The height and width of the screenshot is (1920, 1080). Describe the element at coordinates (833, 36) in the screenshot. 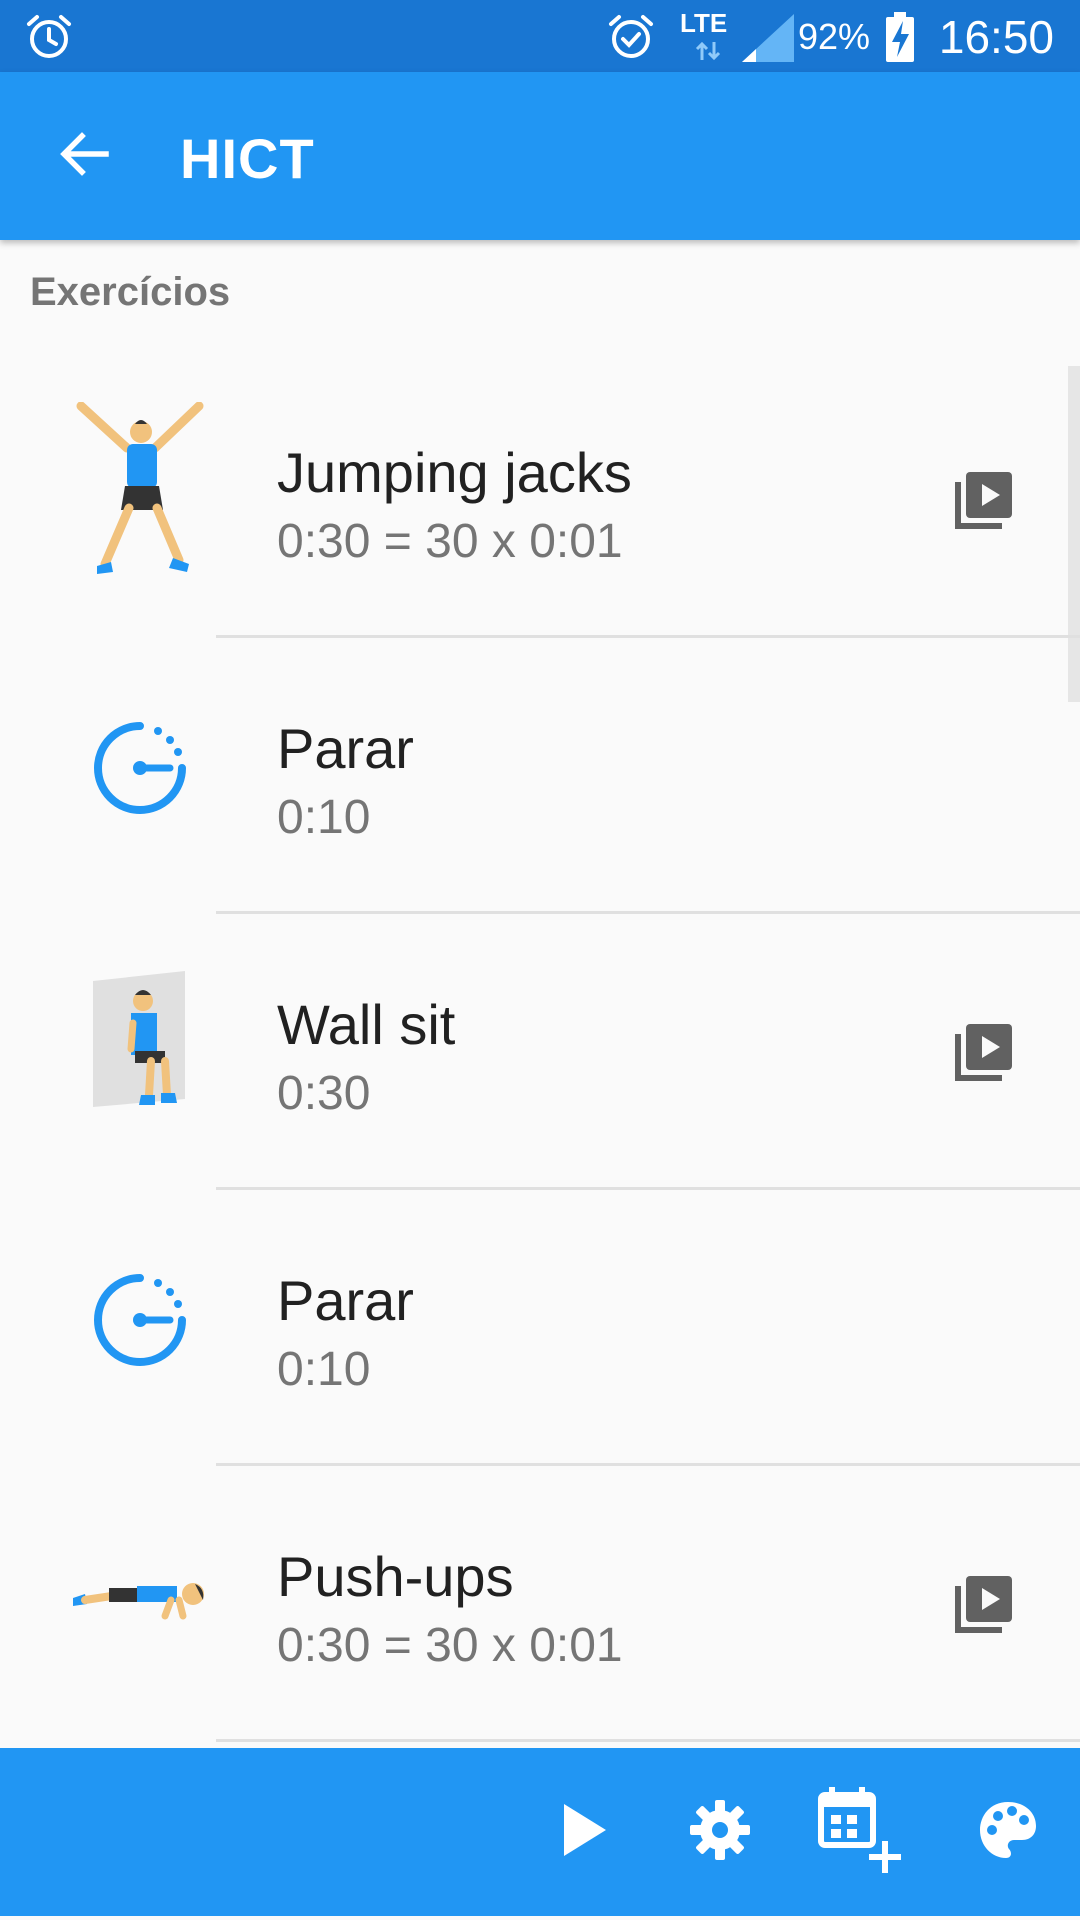

I see `battery-percent: 92%` at that location.